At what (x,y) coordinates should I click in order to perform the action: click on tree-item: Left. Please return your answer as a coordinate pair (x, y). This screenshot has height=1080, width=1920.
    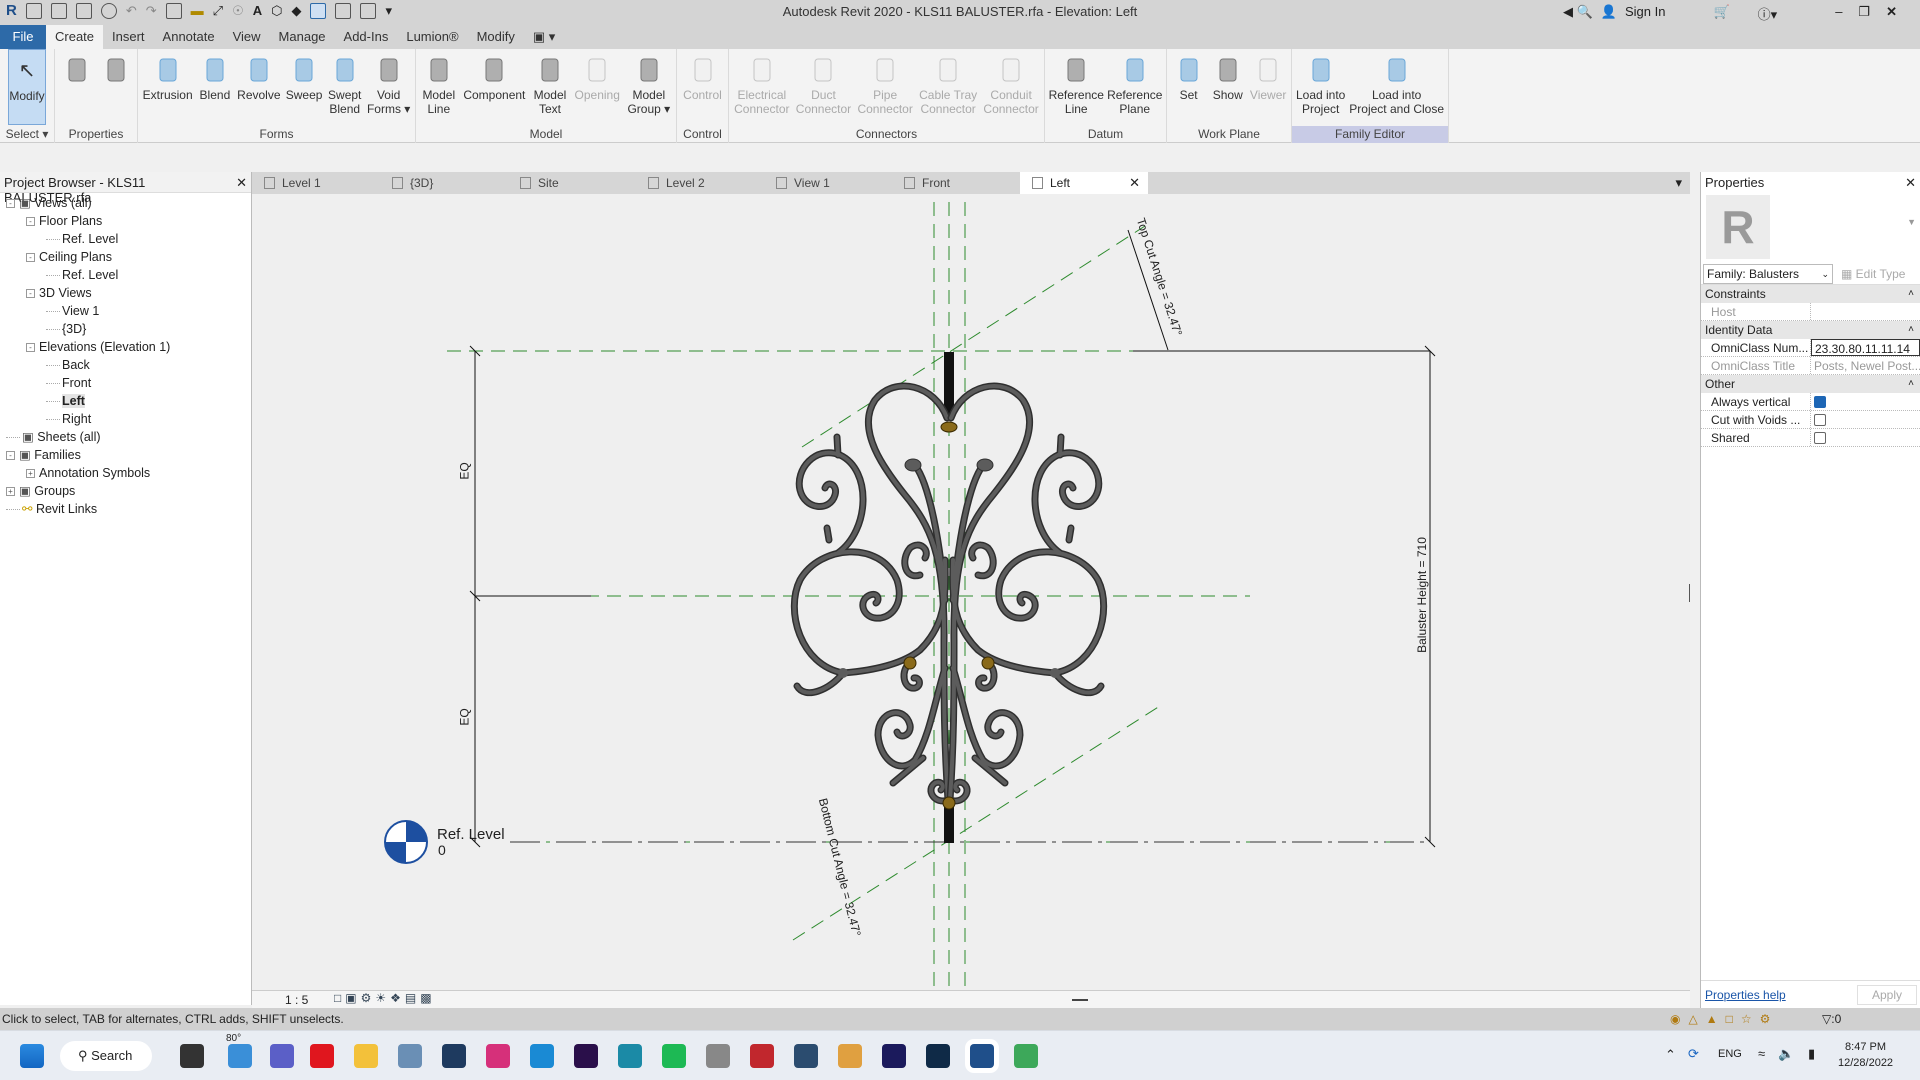
    Looking at the image, I should click on (125, 401).